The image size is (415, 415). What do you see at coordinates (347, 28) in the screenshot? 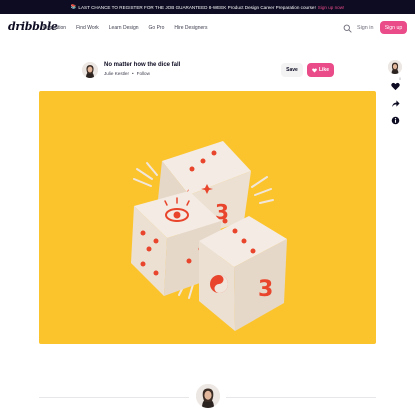
I see `search-icon` at bounding box center [347, 28].